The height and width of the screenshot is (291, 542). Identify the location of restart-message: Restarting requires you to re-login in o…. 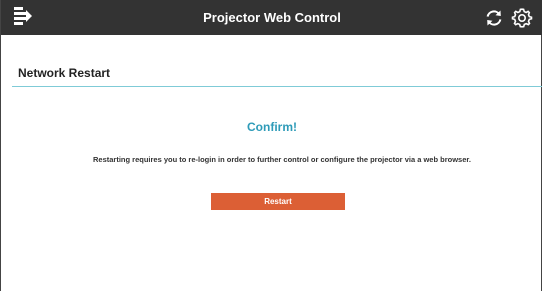
(282, 159).